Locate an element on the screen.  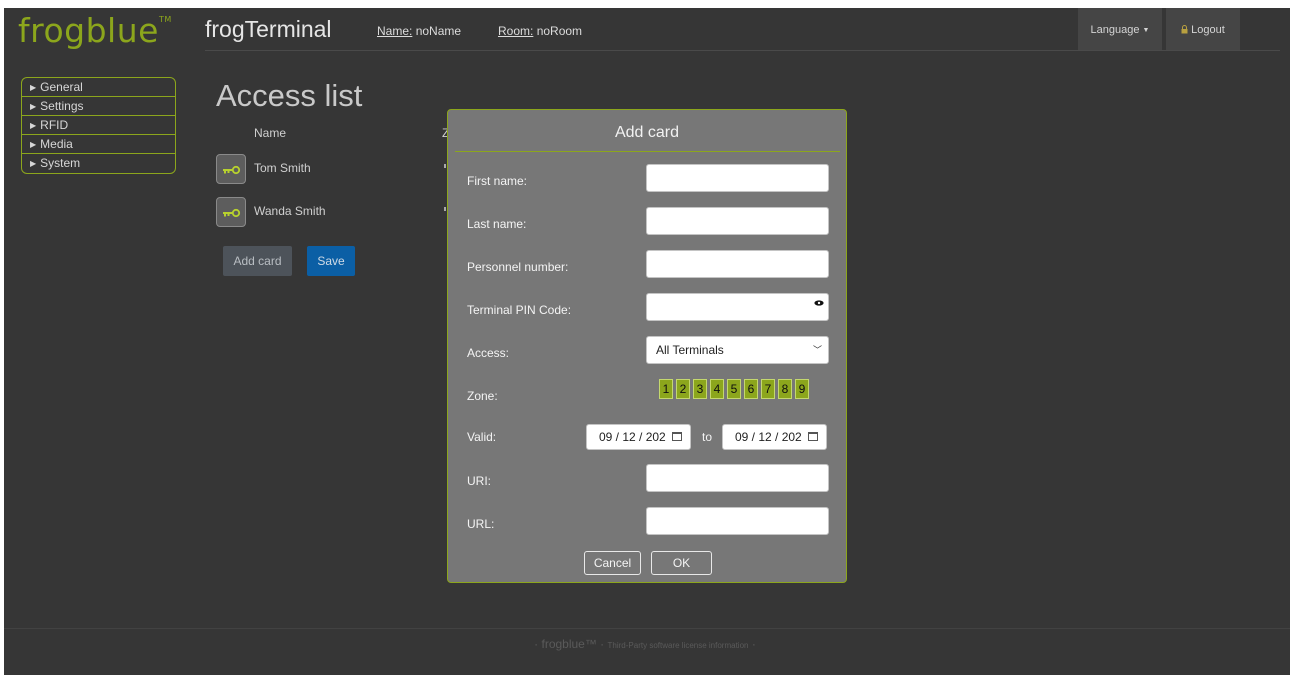
sidebar-nav: ▶ General ▶ Settings ▶ RFID ▶ Media ▶ System is located at coordinates (98, 125).